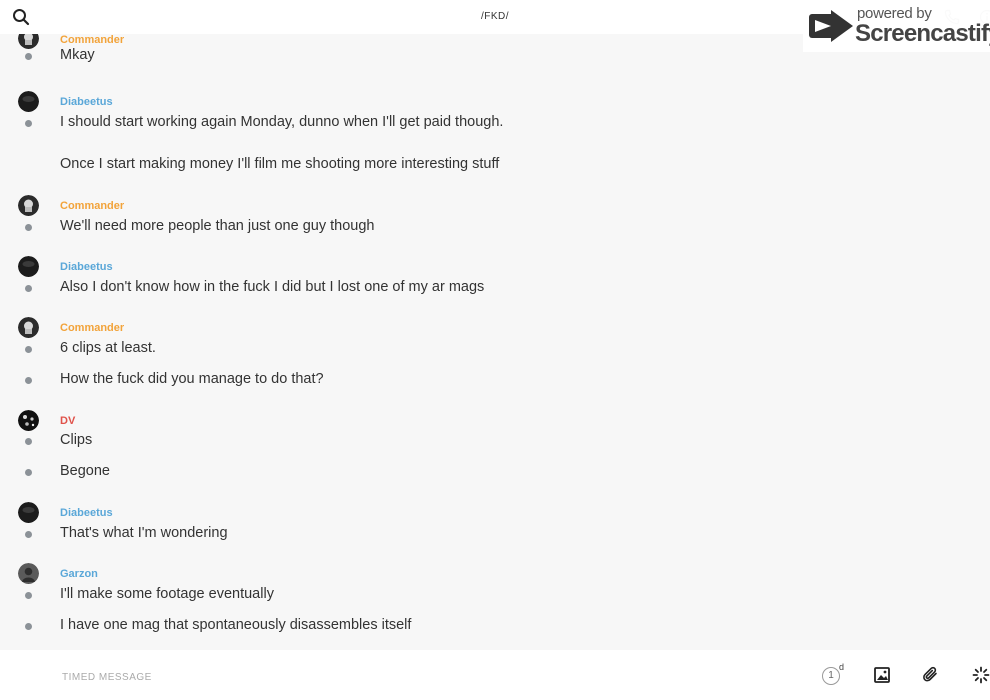 This screenshot has width=990, height=700. I want to click on sender-name: Garzon, so click(79, 574).